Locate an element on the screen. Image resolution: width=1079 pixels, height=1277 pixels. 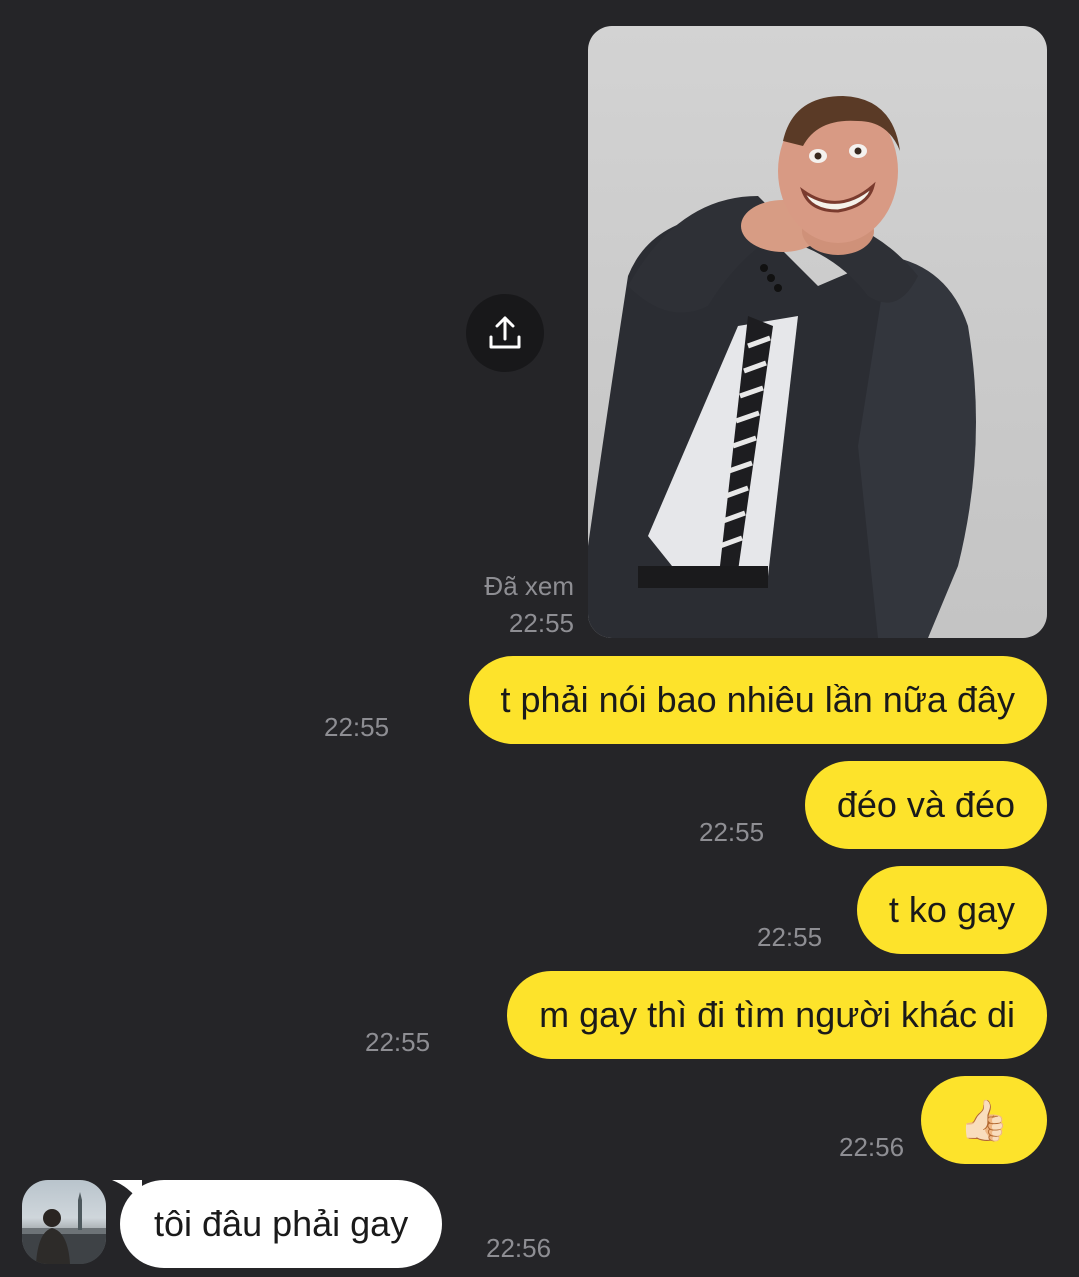
outgoing-message: đéo và đéo is located at coordinates (925, 805).